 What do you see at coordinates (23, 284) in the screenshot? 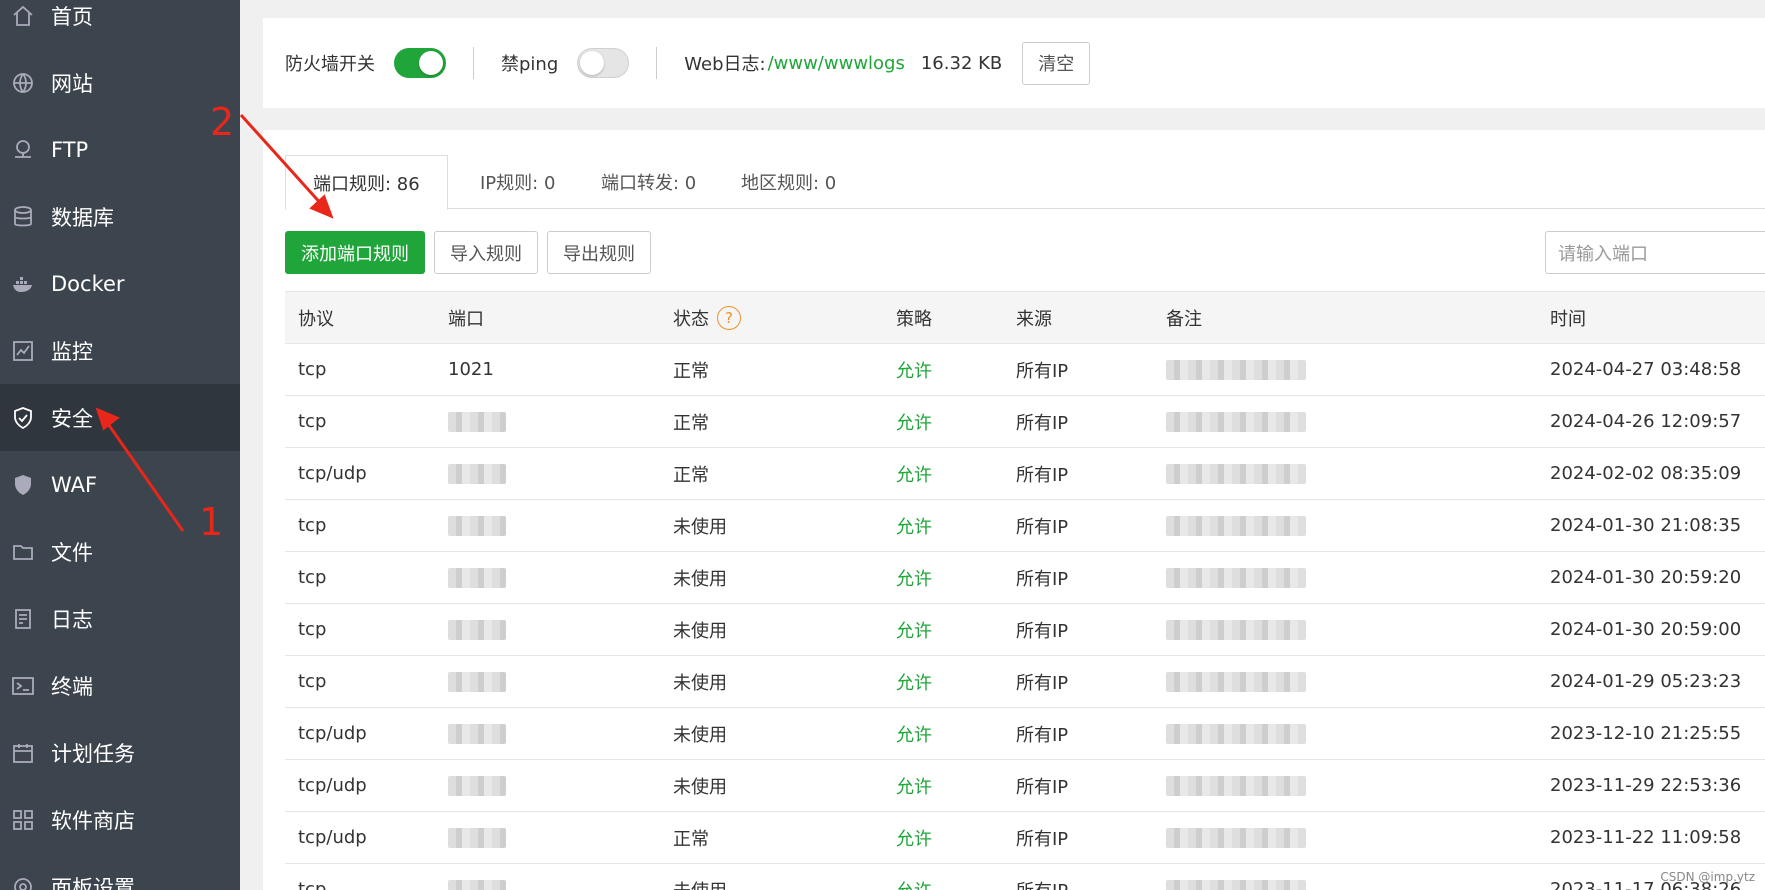
I see `docker-icon` at bounding box center [23, 284].